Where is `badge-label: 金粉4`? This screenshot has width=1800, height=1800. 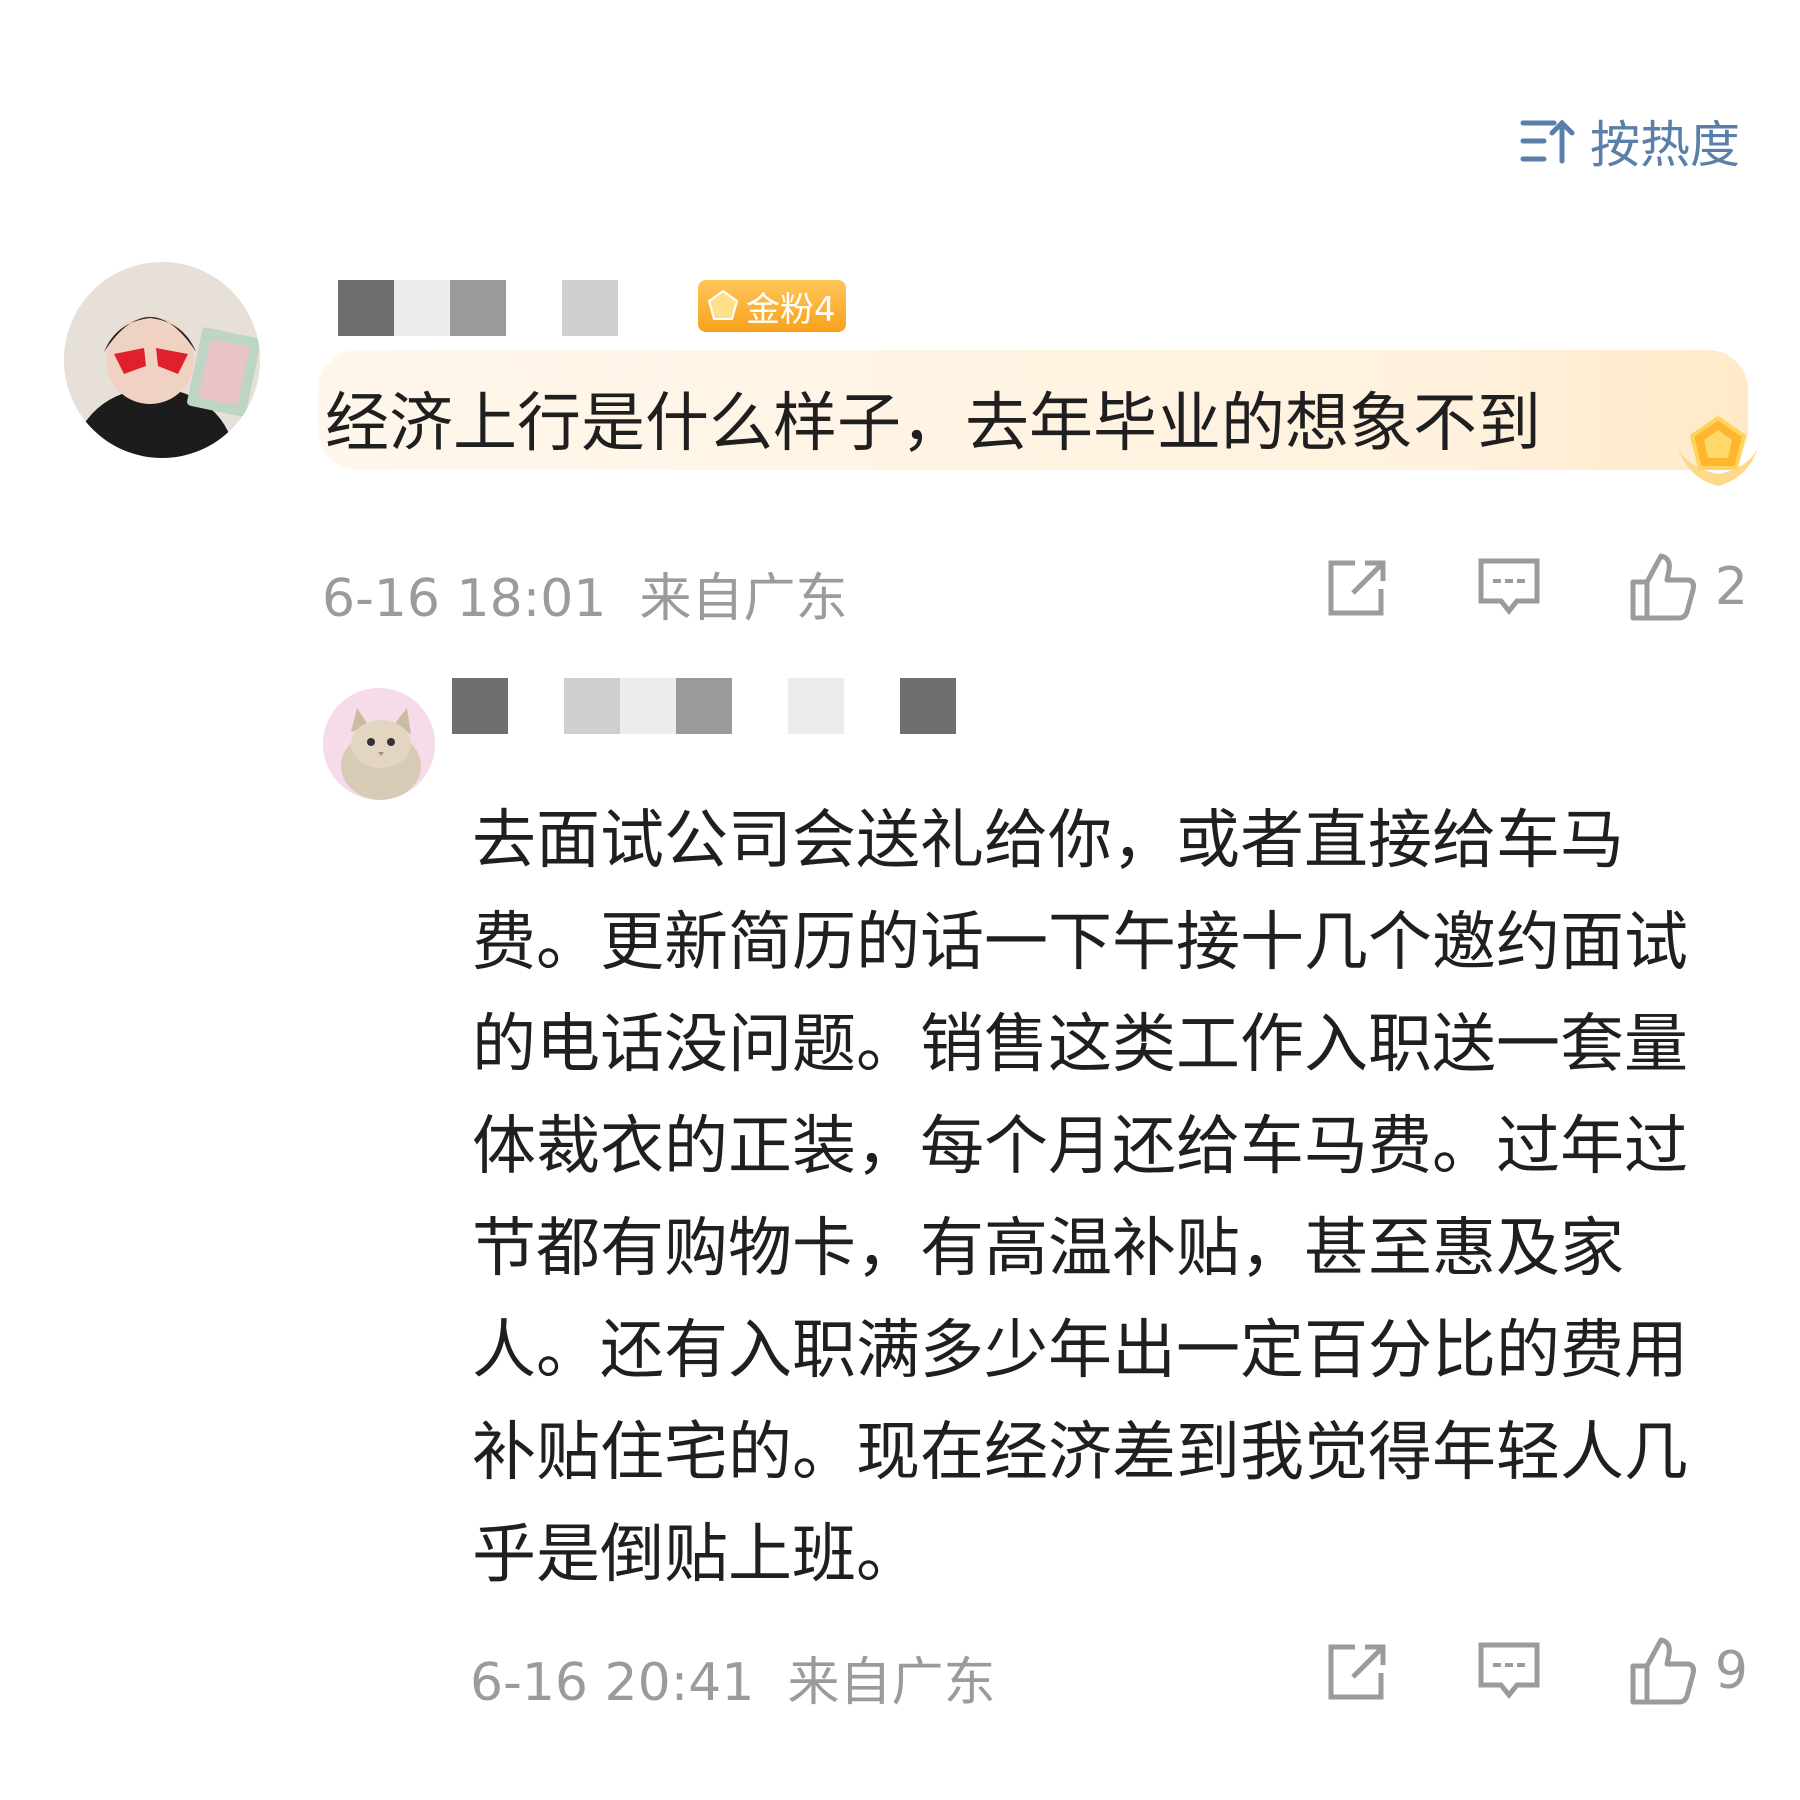 badge-label: 金粉4 is located at coordinates (791, 309).